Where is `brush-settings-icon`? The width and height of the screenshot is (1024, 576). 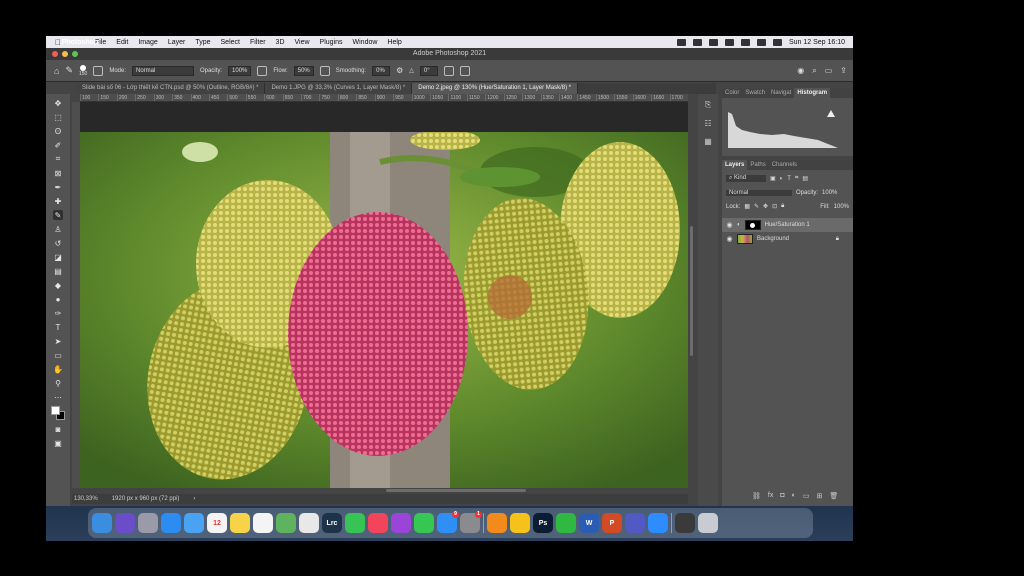
brush-settings-icon is located at coordinates (98, 70).